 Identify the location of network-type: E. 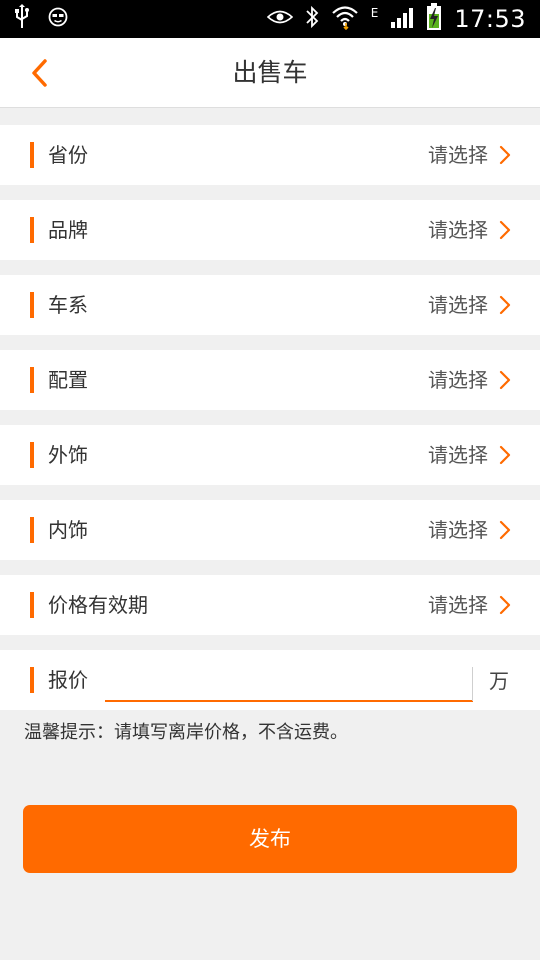
(374, 13).